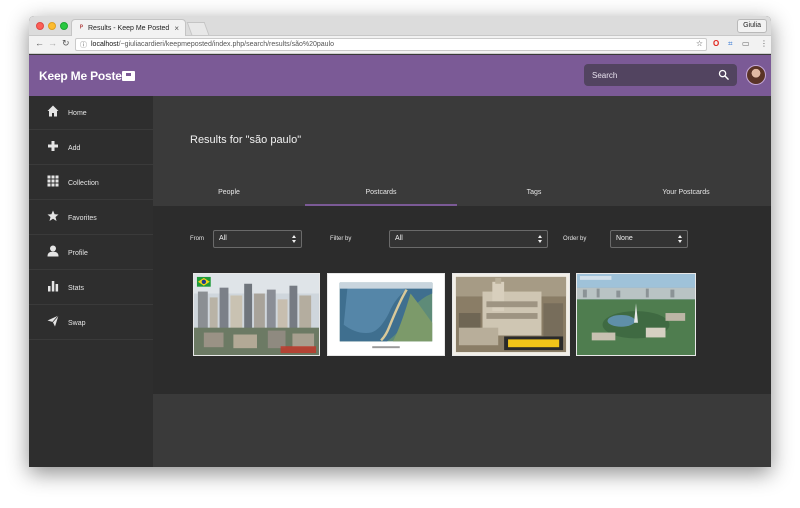 The width and height of the screenshot is (800, 508). What do you see at coordinates (764, 44) in the screenshot?
I see `browser-menu-icon: ⋮` at bounding box center [764, 44].